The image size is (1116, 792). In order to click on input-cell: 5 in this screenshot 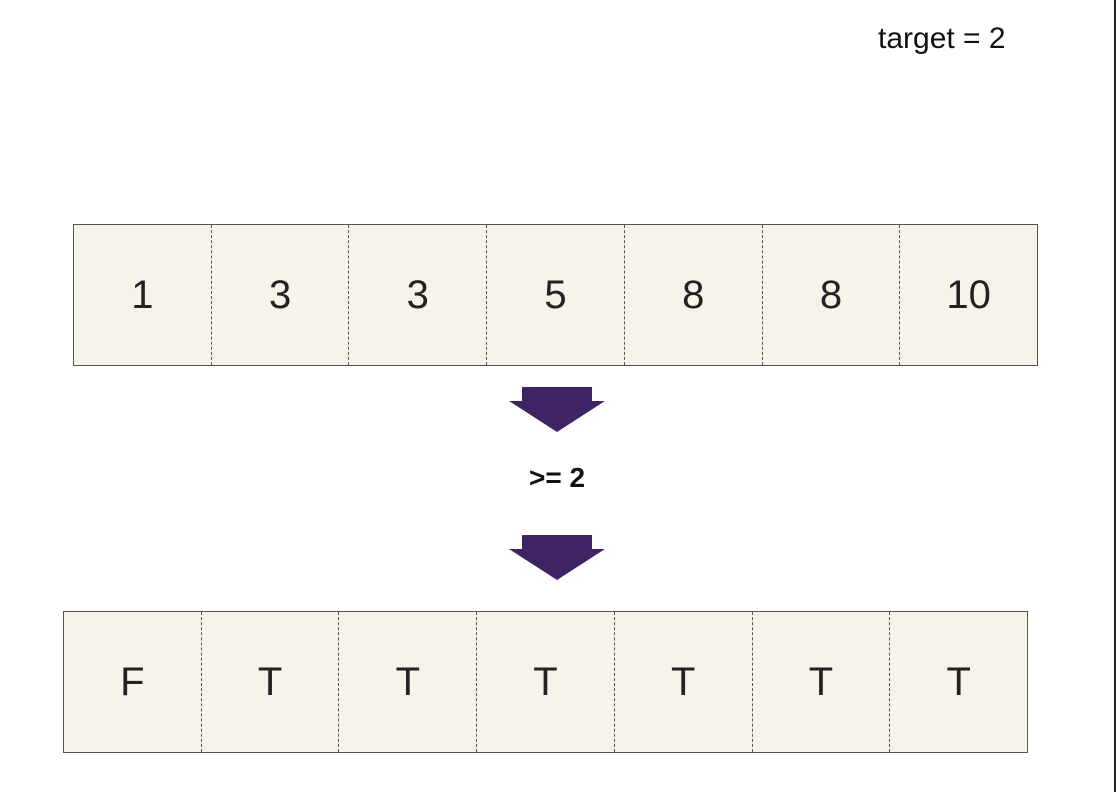, I will do `click(555, 295)`.